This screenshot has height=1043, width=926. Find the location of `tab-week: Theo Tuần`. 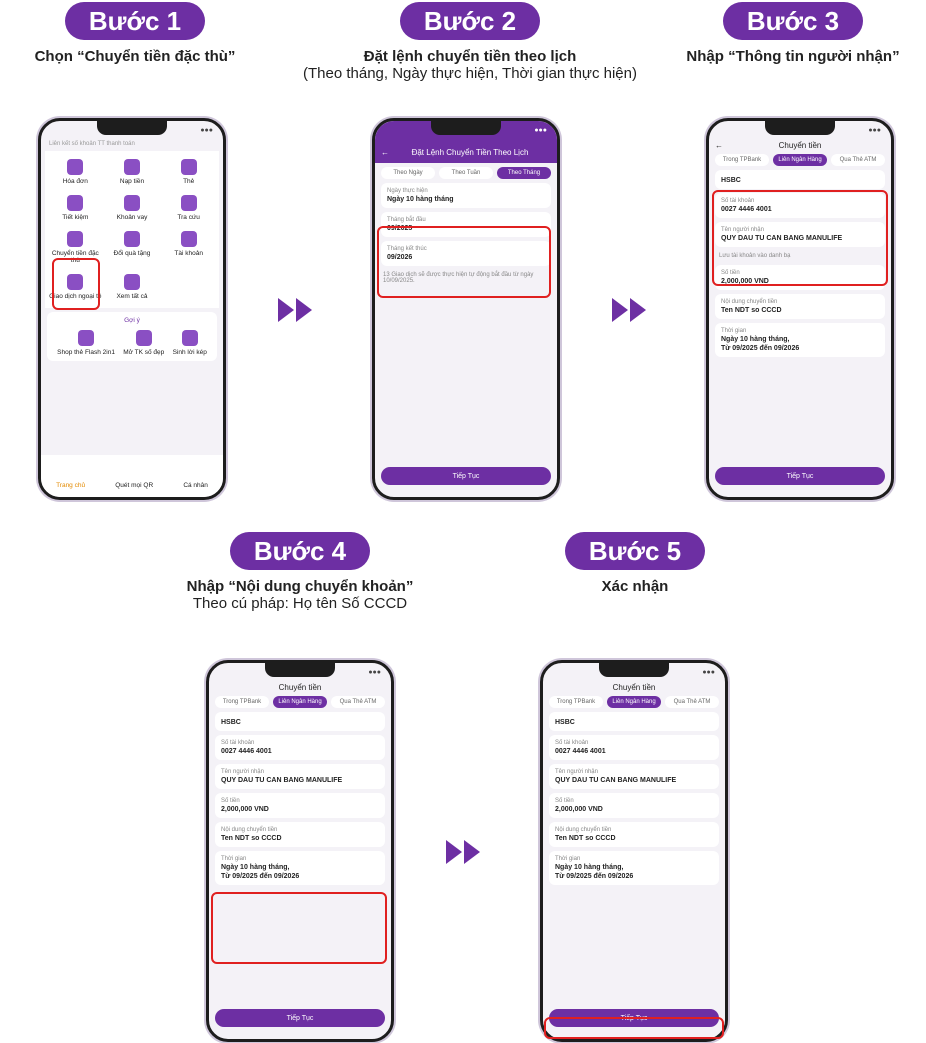

tab-week: Theo Tuần is located at coordinates (466, 173).